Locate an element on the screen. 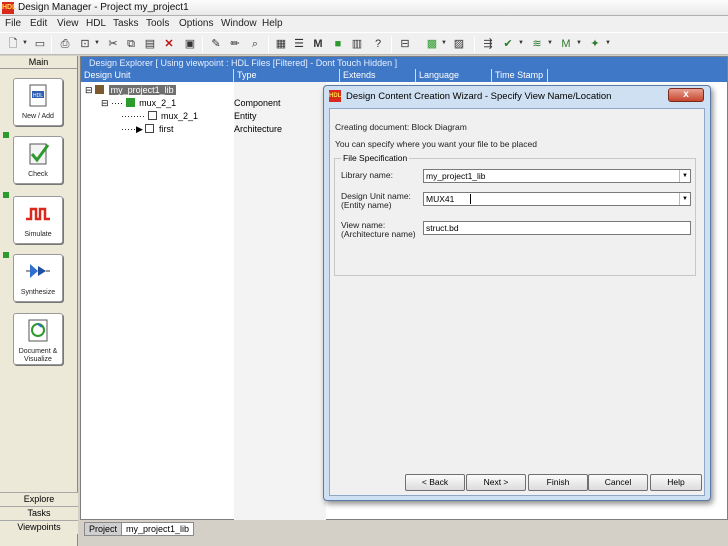 This screenshot has width=728, height=546. help-button: Help is located at coordinates (676, 482).